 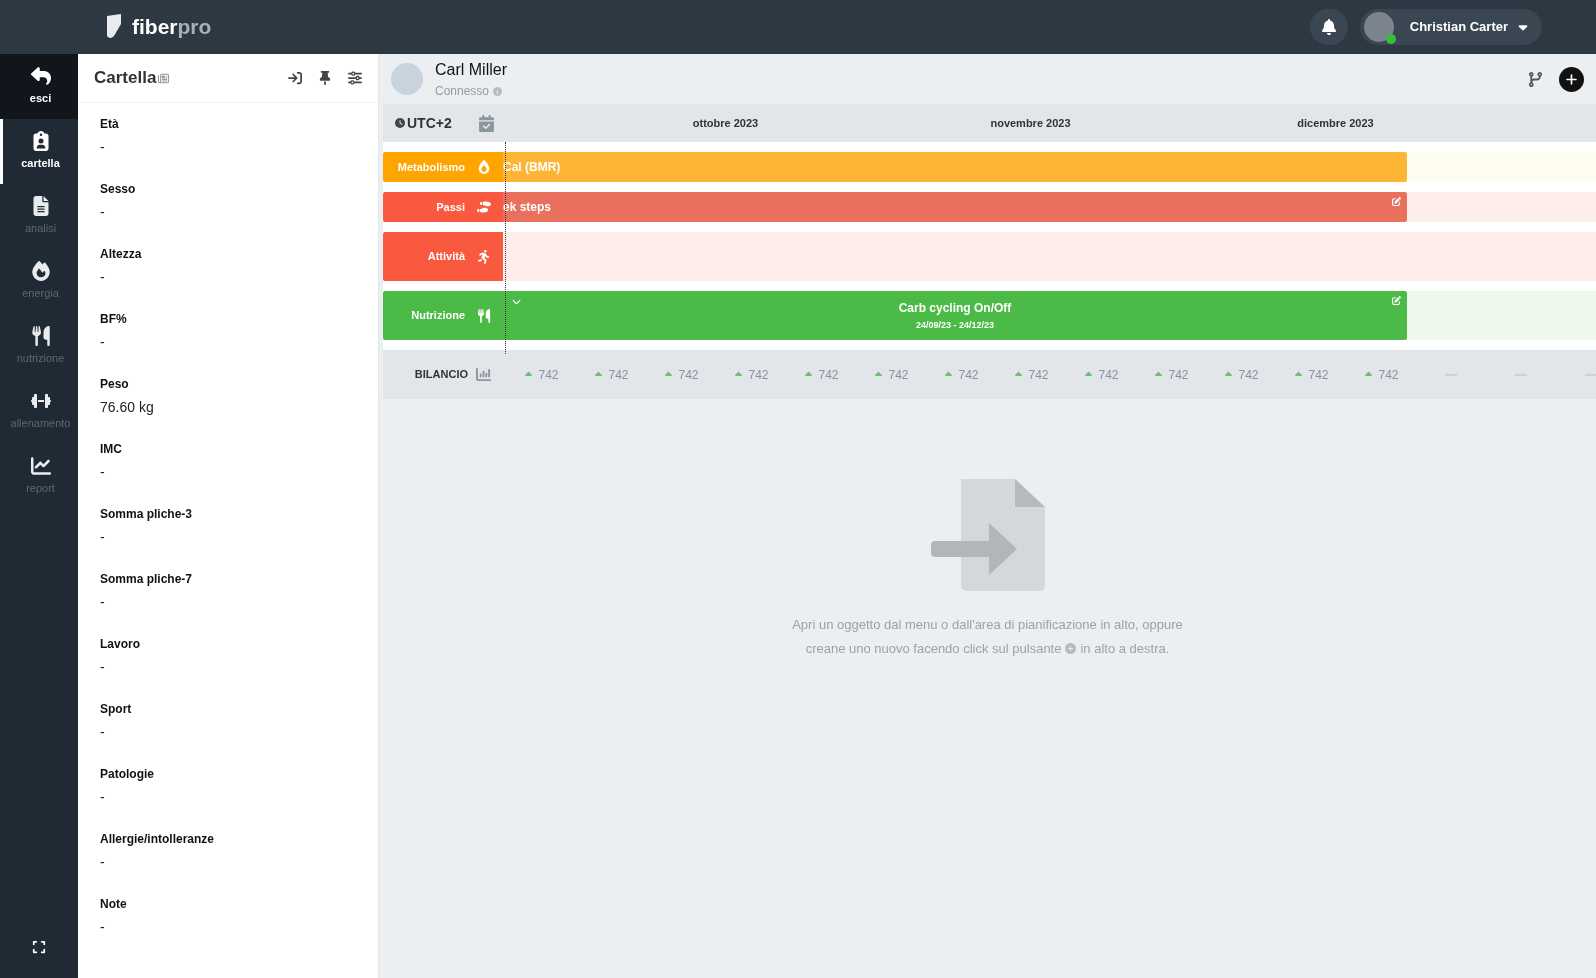 I want to click on bell-icon, so click(x=1328, y=27).